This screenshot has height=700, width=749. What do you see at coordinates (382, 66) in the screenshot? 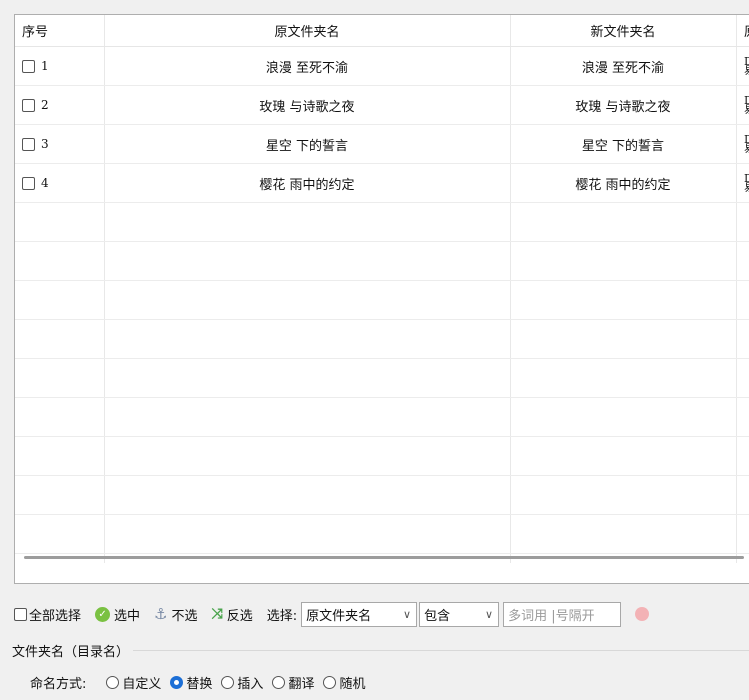
I see `table-row: 1 浪漫 至死不渝 浪漫 至死不渝 D易` at bounding box center [382, 66].